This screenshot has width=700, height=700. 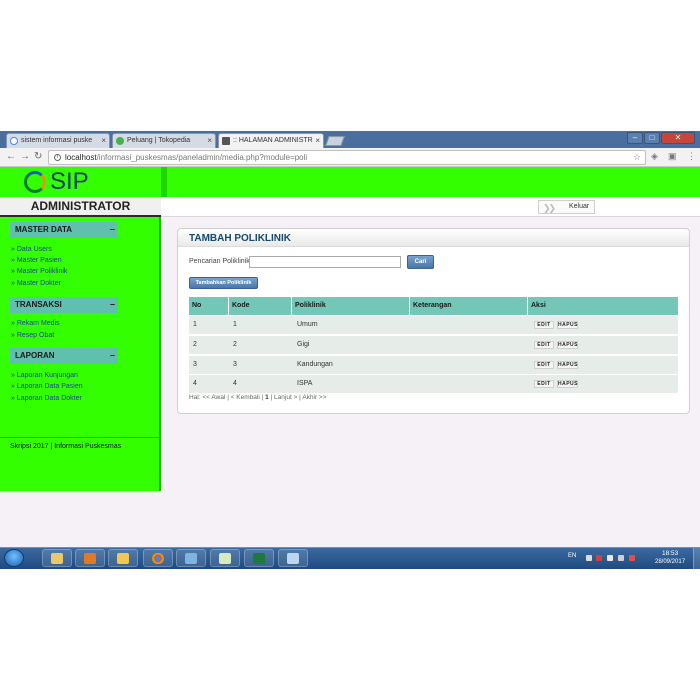 I want to click on column-header-kode: Kode, so click(x=260, y=306).